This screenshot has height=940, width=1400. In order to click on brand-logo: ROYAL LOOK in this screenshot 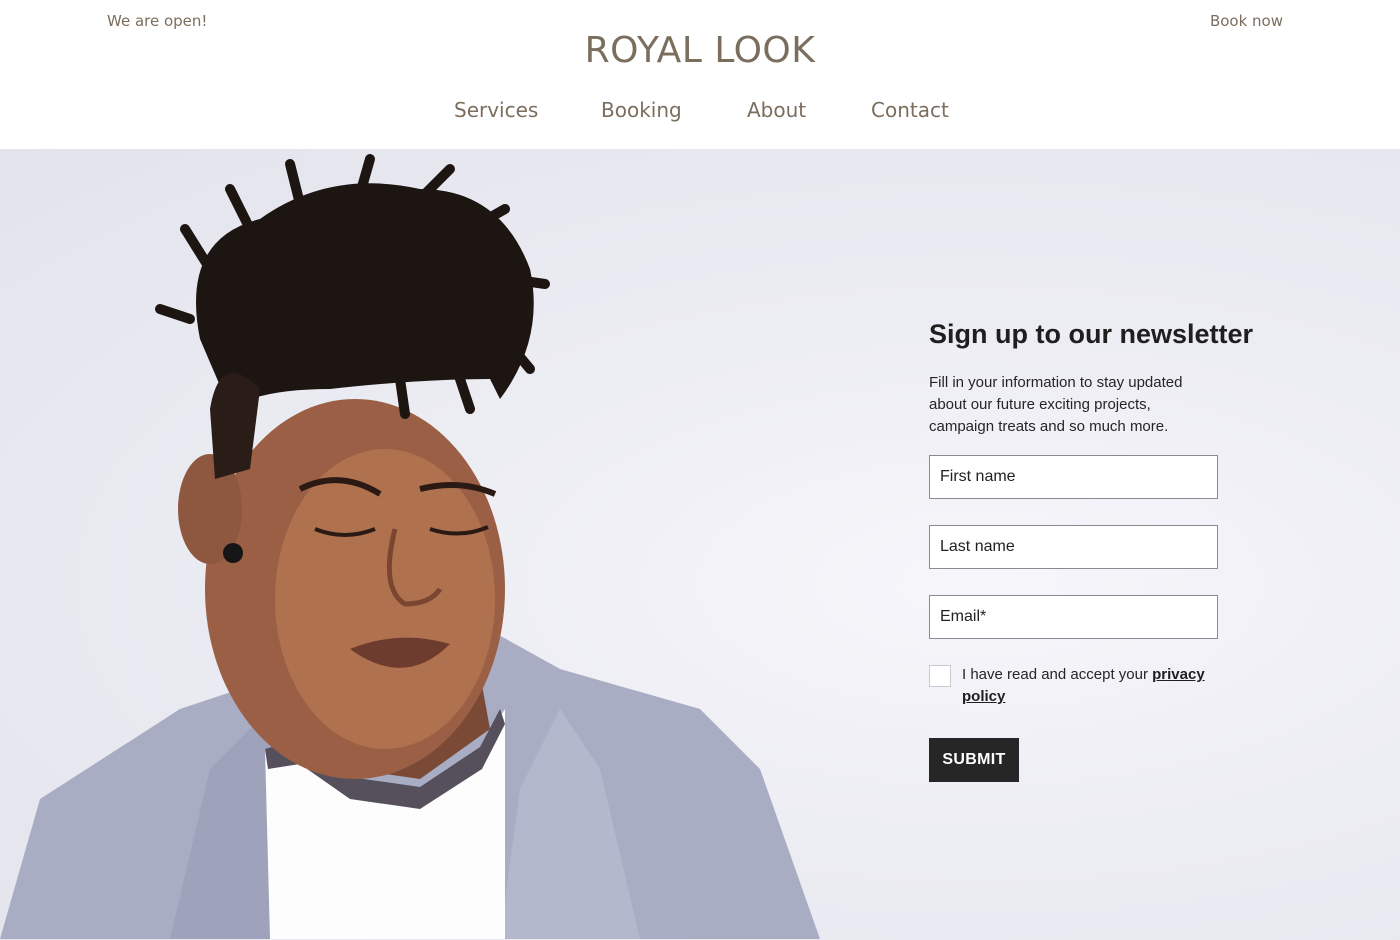, I will do `click(700, 50)`.